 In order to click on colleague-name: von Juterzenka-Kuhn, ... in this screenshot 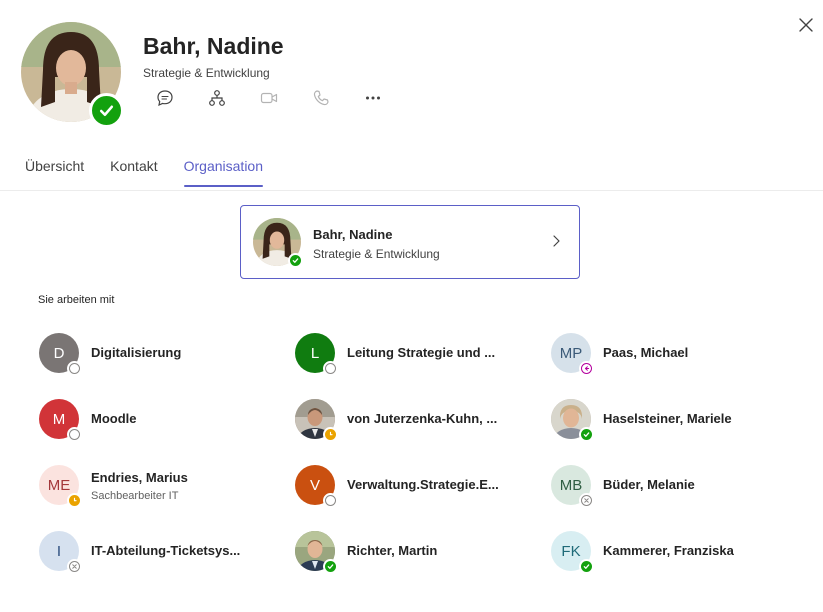, I will do `click(422, 418)`.